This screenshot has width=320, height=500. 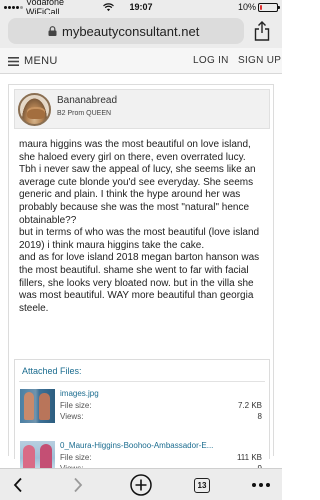 What do you see at coordinates (269, 7) in the screenshot?
I see `battery-icon` at bounding box center [269, 7].